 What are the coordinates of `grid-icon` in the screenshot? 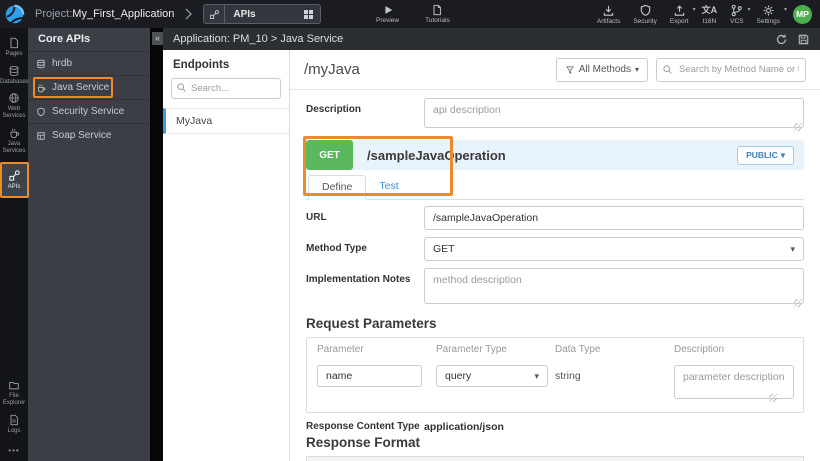 It's located at (309, 14).